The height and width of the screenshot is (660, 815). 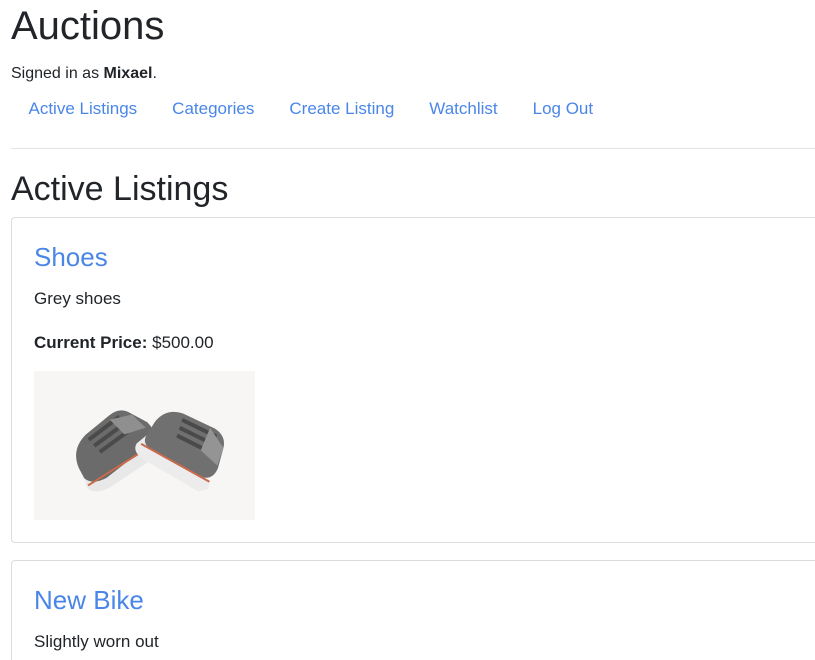 I want to click on nav-link-log-out: Log Out, so click(x=563, y=109).